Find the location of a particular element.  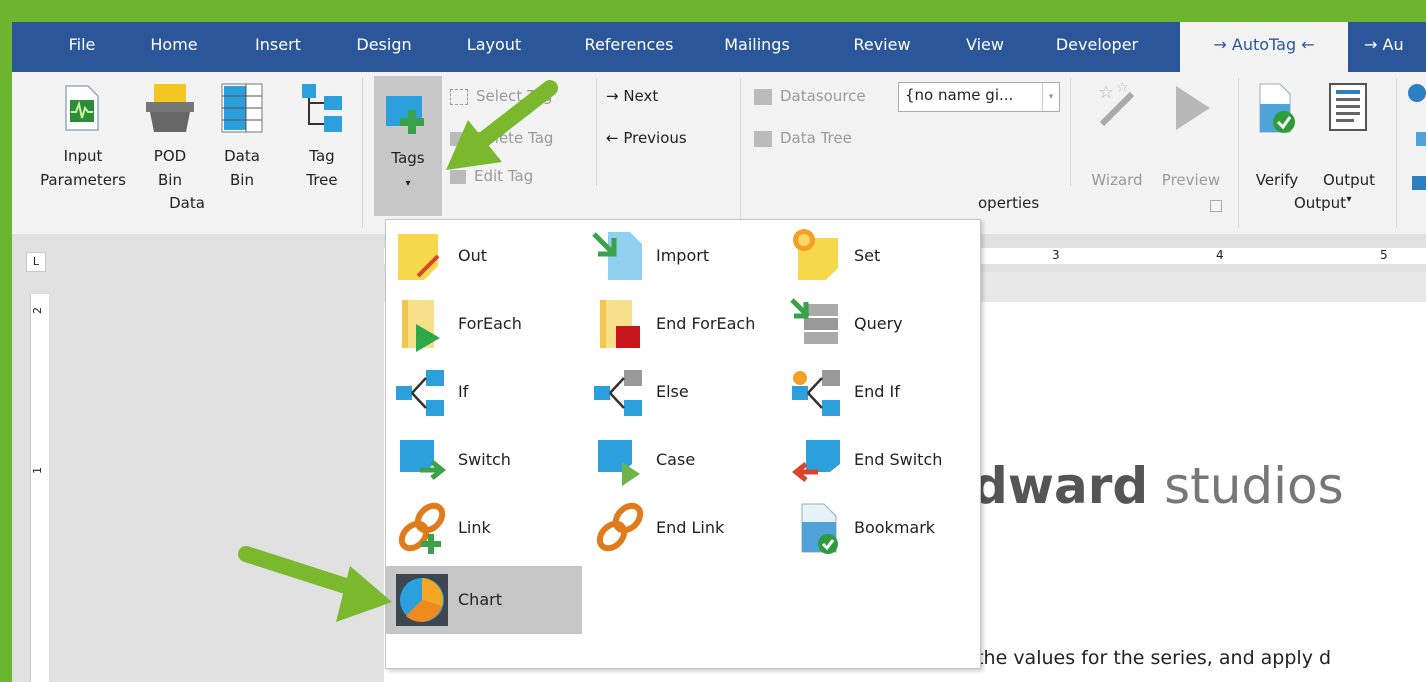

menu-item-label: ForEach is located at coordinates (490, 323).